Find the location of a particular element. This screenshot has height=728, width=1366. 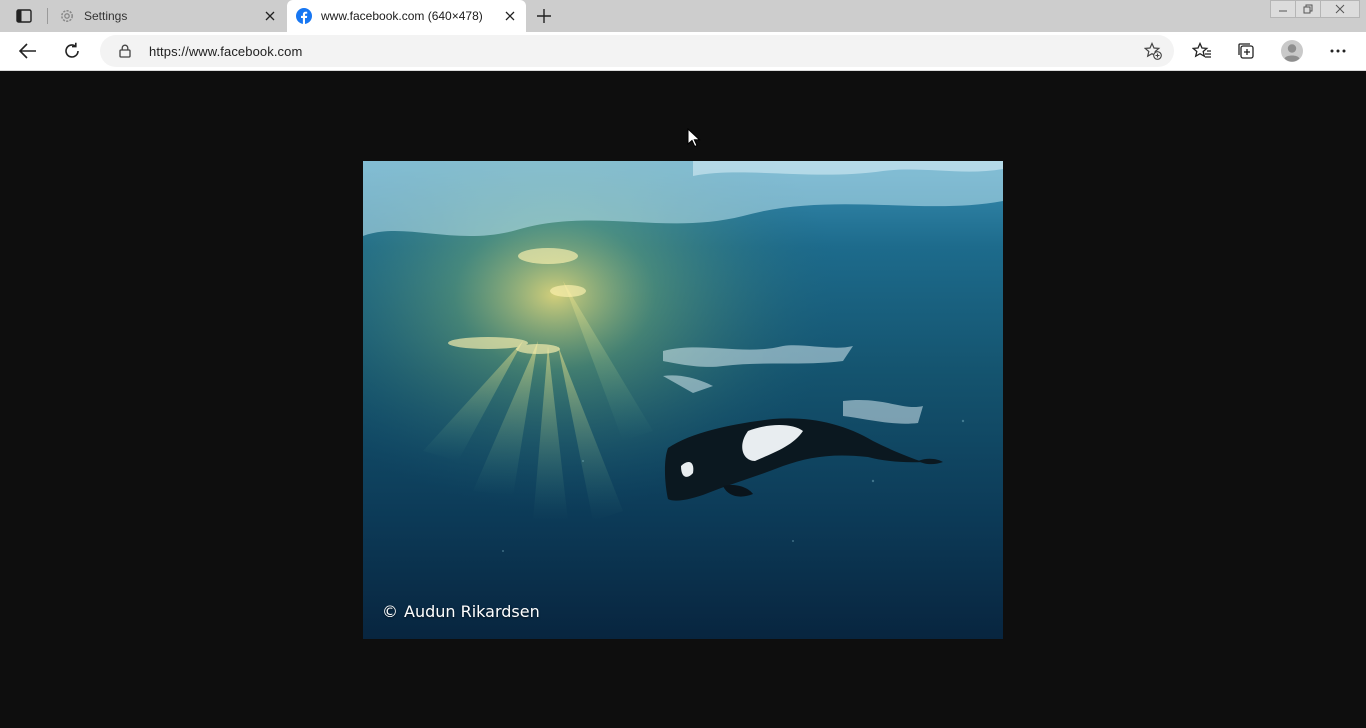

collections-button is located at coordinates (1246, 51).